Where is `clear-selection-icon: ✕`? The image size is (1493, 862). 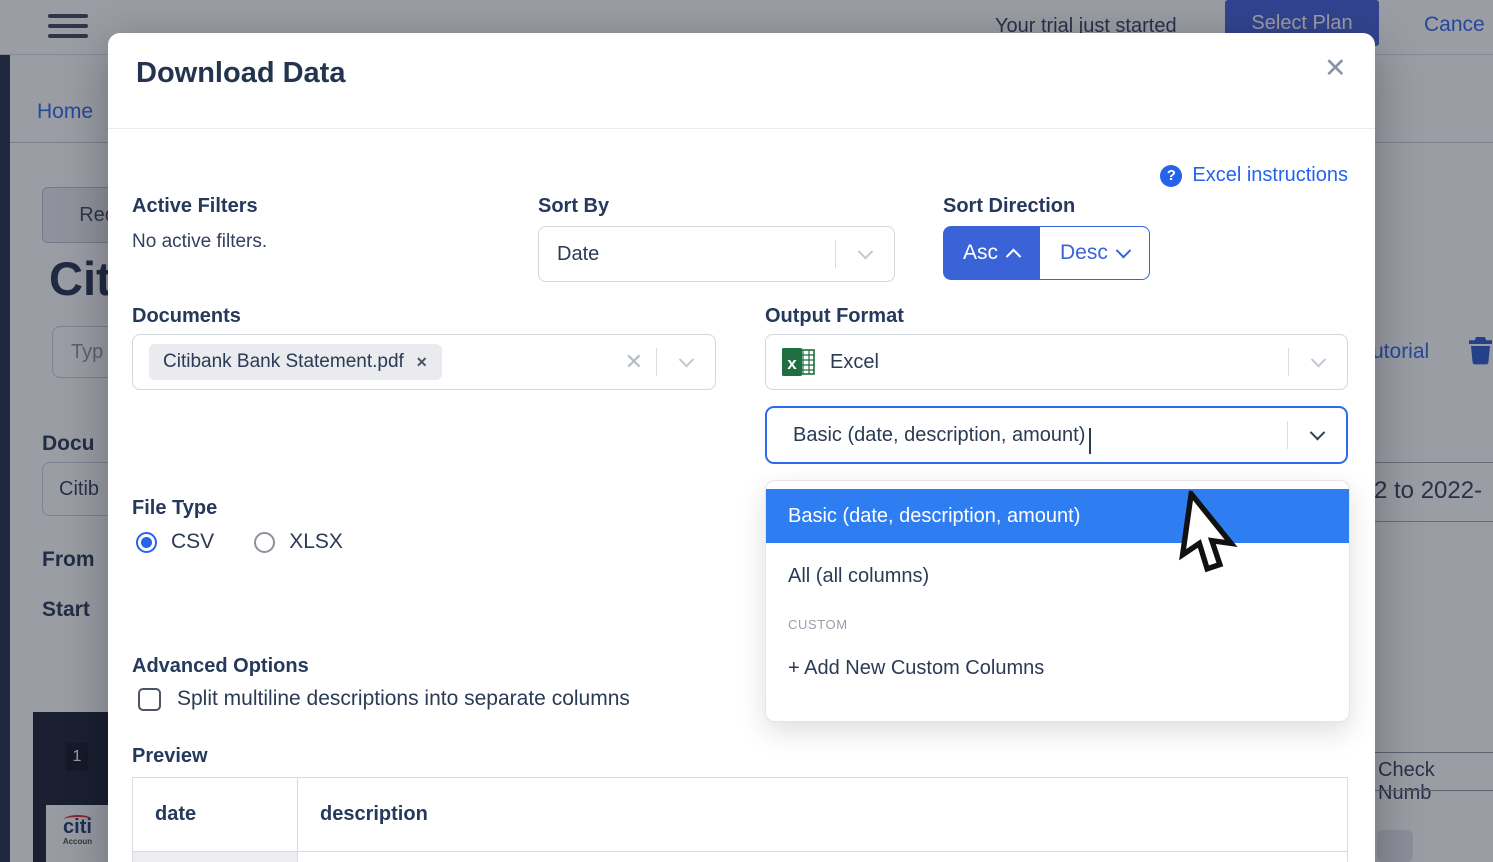 clear-selection-icon: ✕ is located at coordinates (634, 362).